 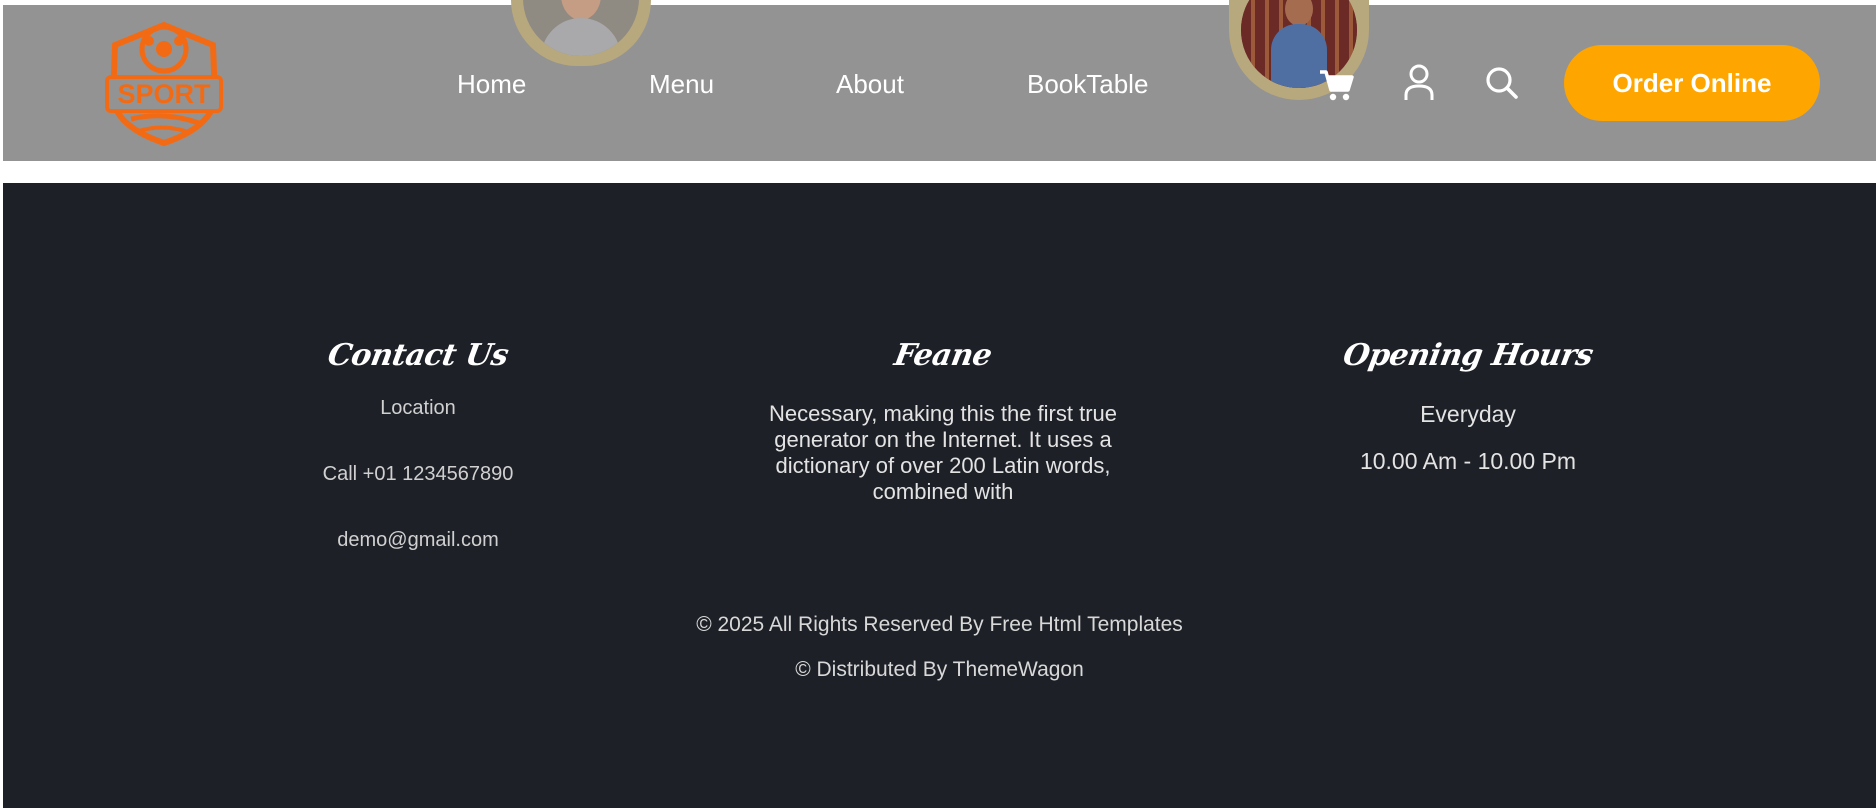 I want to click on sport-logo: SPORT, so click(x=164, y=83).